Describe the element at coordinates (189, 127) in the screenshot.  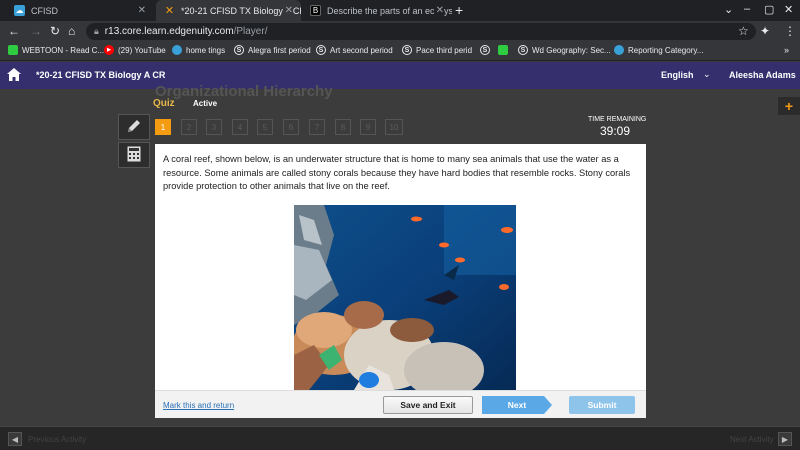
I see `question-2: 2` at that location.